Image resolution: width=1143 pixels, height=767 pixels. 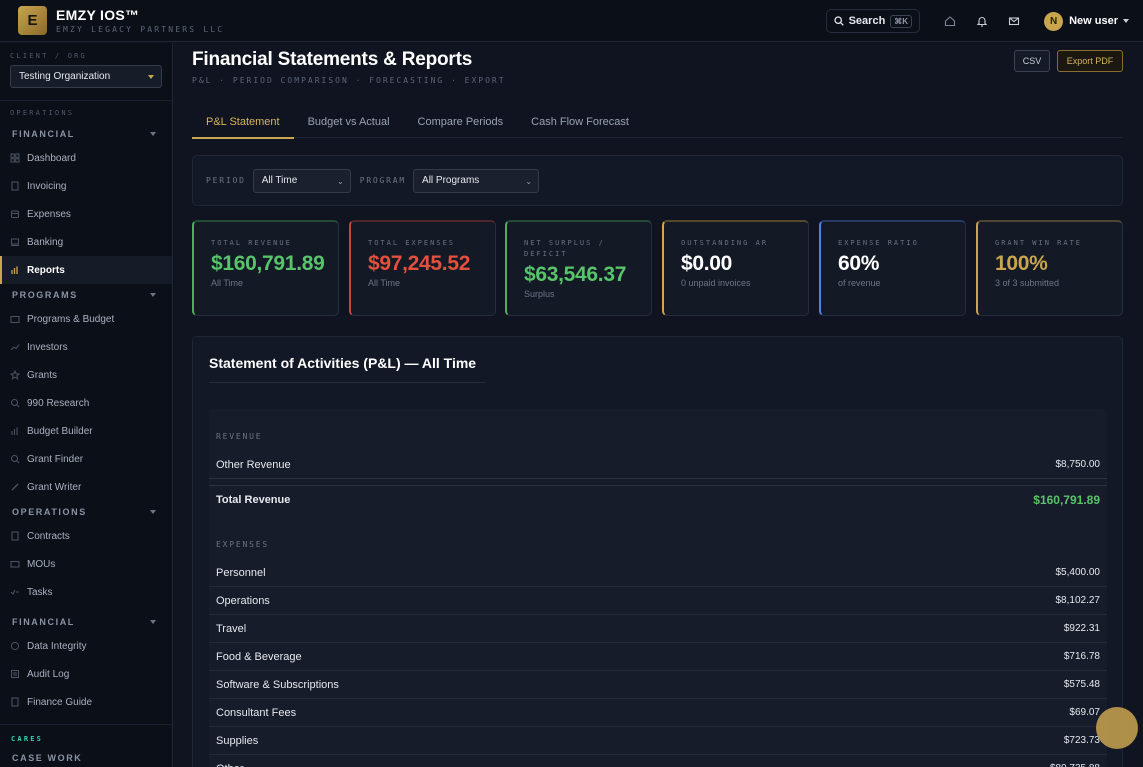 I want to click on brand-logo: E, so click(x=32, y=20).